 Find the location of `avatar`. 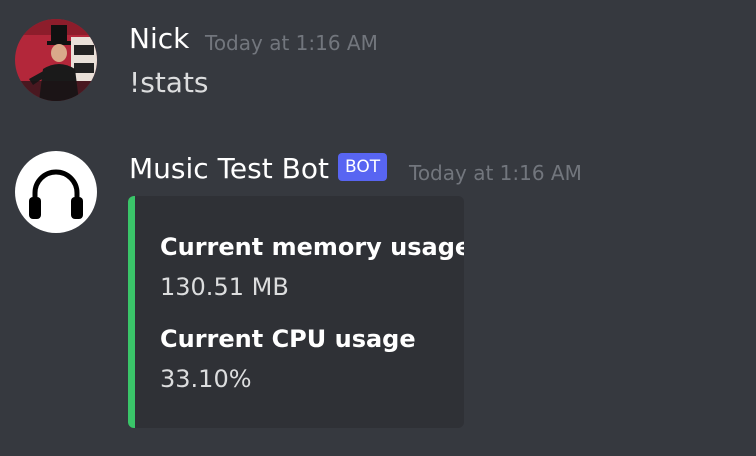

avatar is located at coordinates (56, 60).